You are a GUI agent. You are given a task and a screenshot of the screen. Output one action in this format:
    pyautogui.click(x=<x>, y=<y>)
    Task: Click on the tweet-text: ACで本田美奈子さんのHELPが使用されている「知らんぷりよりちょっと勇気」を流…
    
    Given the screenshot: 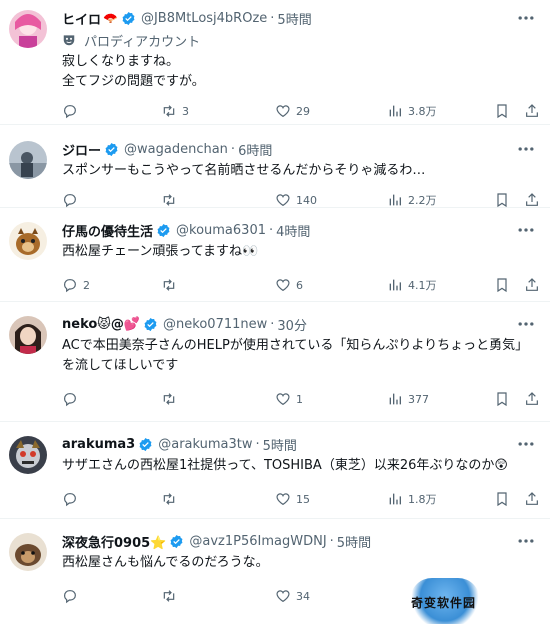 What is the action you would take?
    pyautogui.click(x=292, y=355)
    